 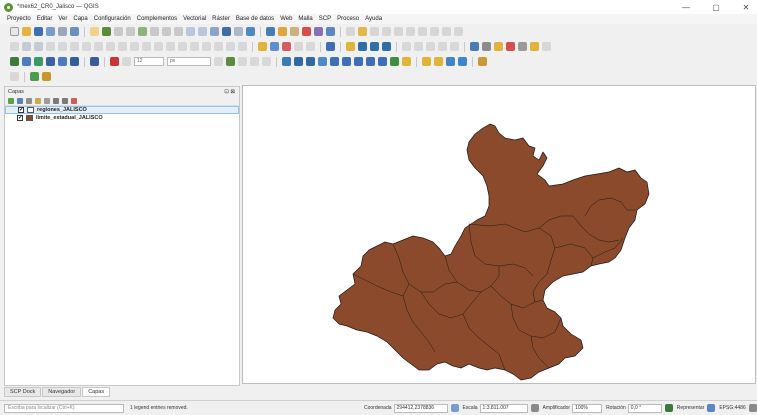 What do you see at coordinates (454, 46) in the screenshot?
I see `arc-tool-icon` at bounding box center [454, 46].